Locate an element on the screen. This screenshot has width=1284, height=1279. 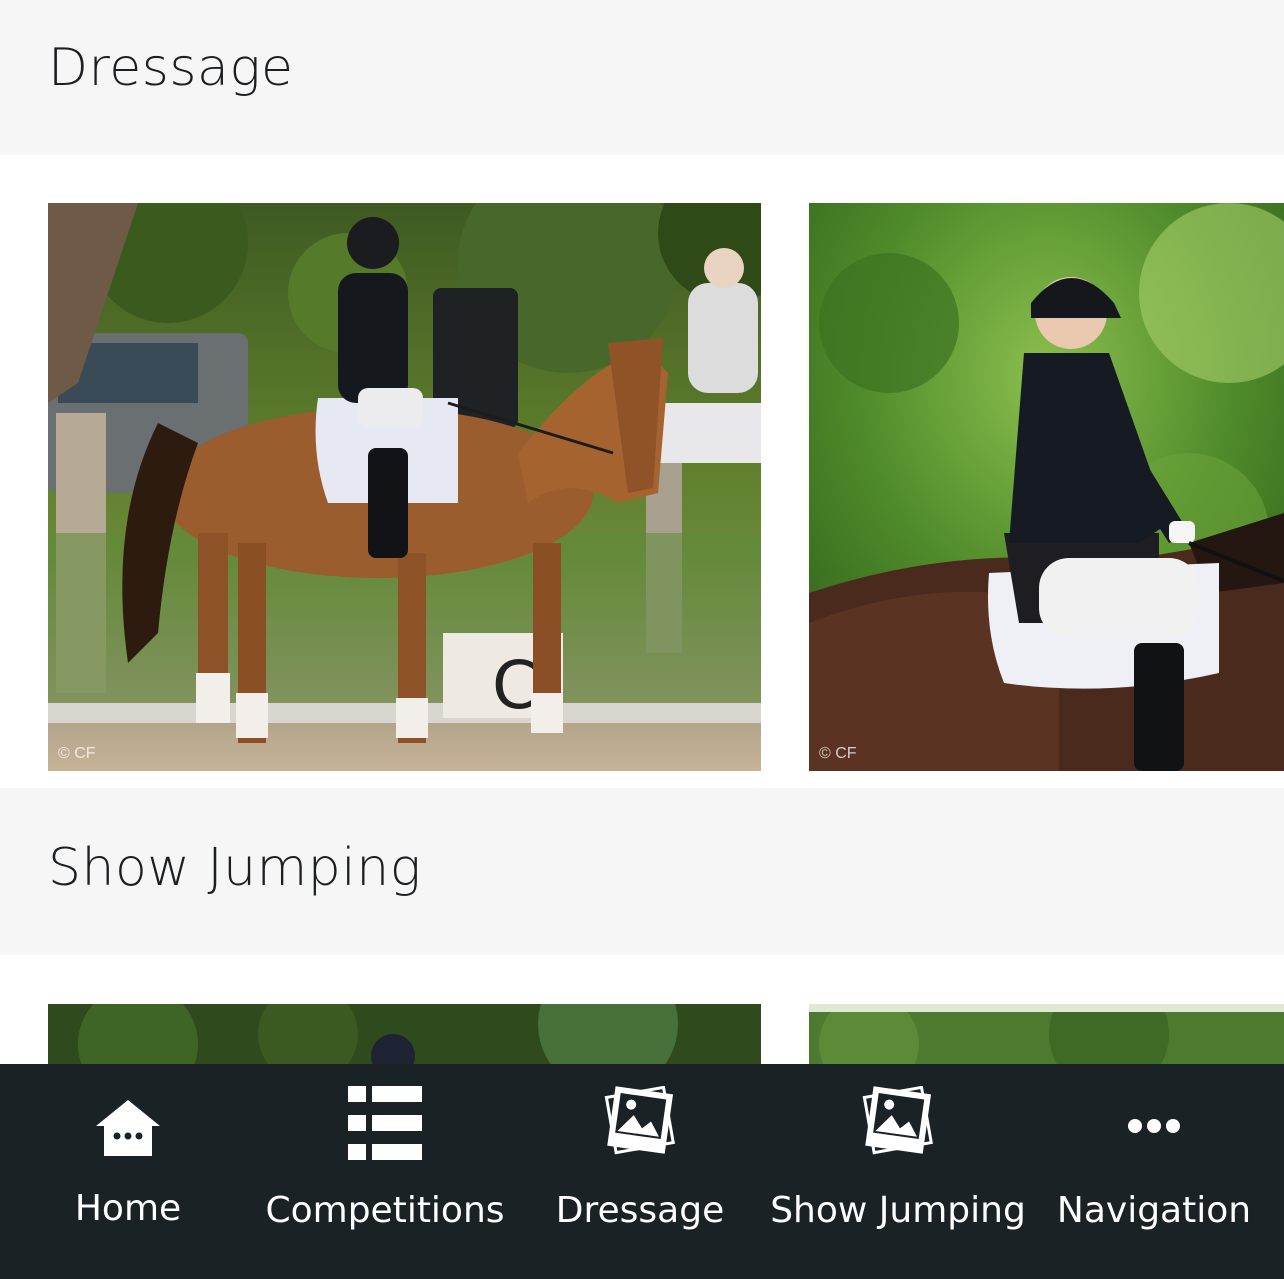
show-jumping-section-header: Show Jumping is located at coordinates (642, 871).